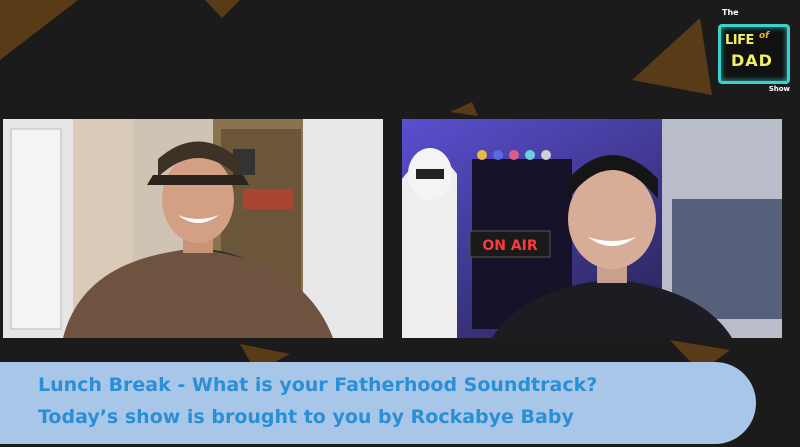  I want to click on show-logo: The LIFE of DAD Show, so click(753, 50).